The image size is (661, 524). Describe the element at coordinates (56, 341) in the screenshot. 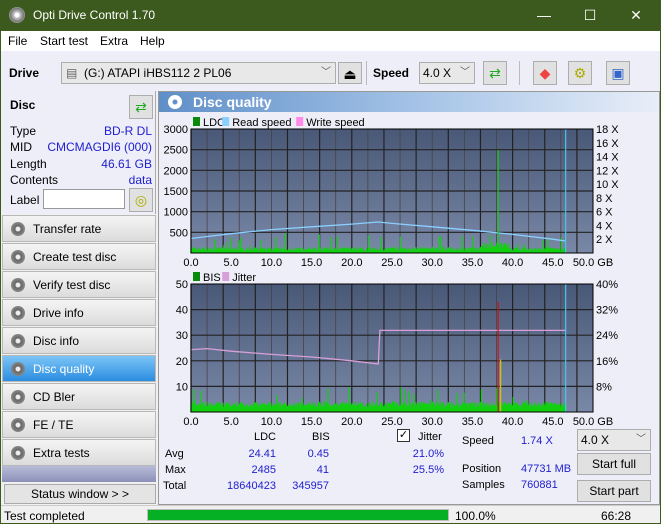

I see `nav-item-label: Disc info` at that location.